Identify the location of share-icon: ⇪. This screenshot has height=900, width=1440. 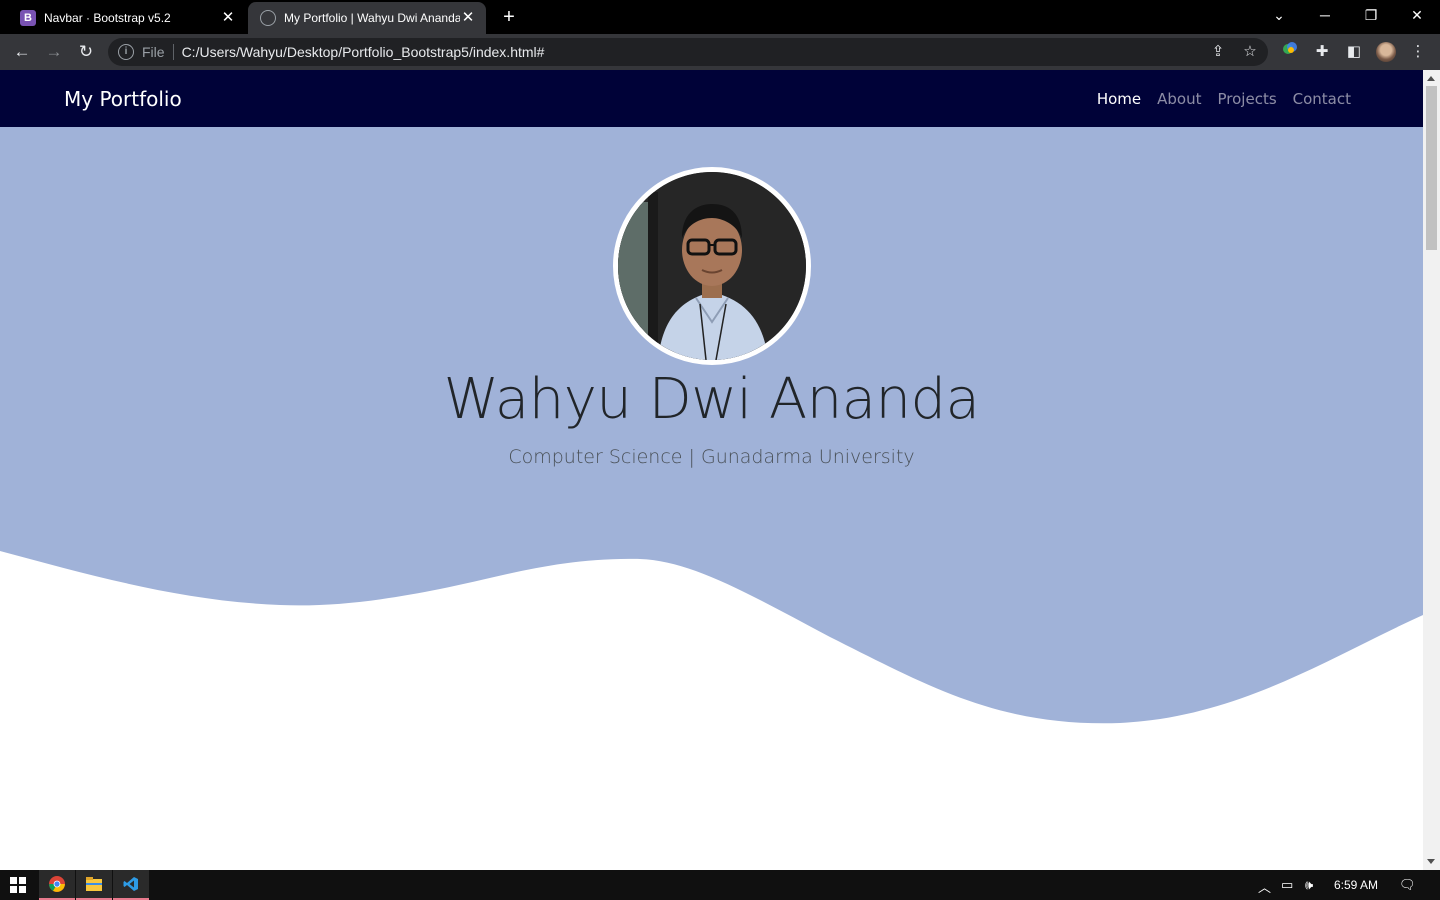
(1218, 52).